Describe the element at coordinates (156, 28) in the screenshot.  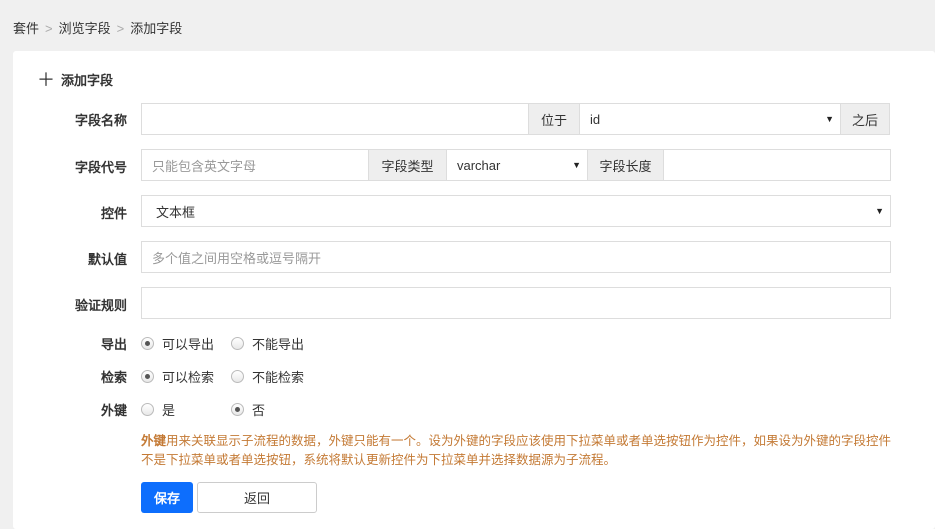
I see `breadcrumb-add-field: 添加字段` at that location.